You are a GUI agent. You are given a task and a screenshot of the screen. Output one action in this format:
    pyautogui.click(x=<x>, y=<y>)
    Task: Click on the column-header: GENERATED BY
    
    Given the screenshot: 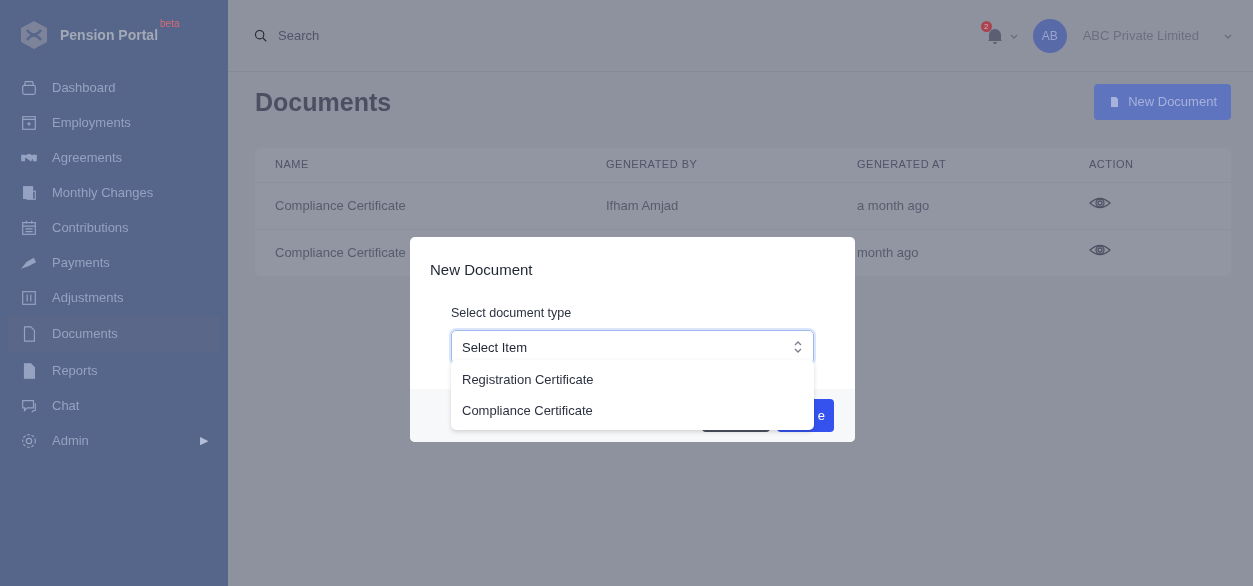 What is the action you would take?
    pyautogui.click(x=652, y=165)
    